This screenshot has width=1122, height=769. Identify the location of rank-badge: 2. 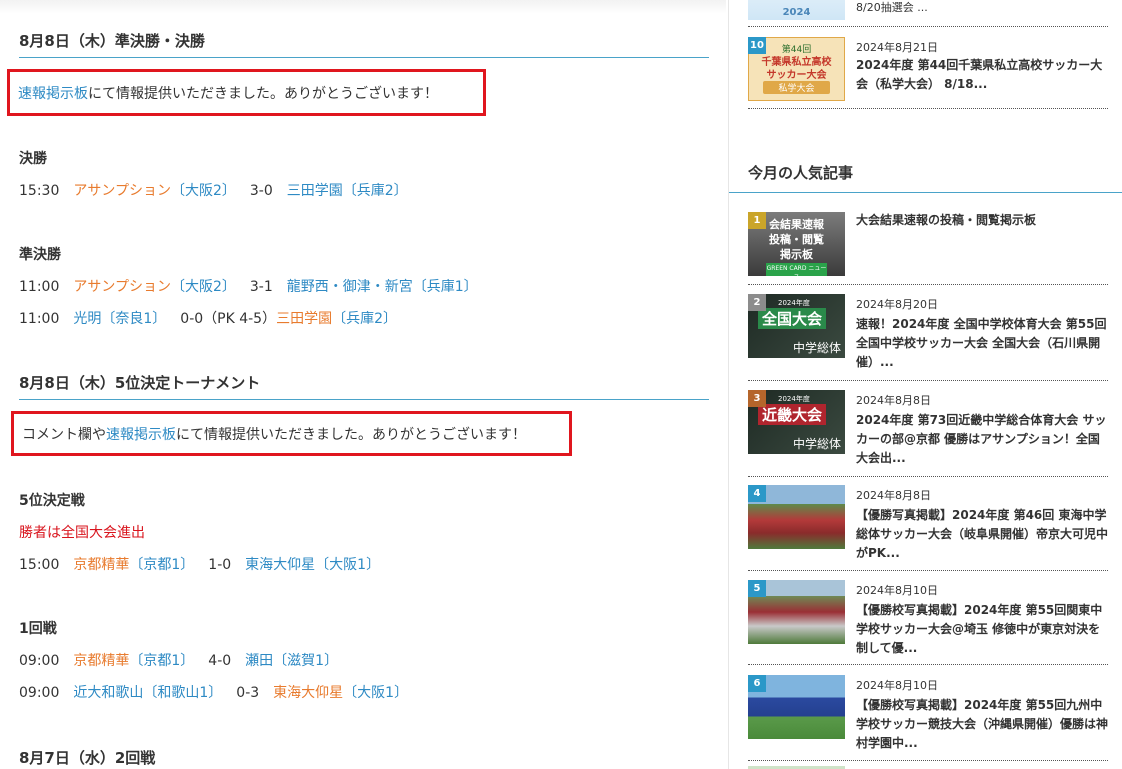
(757, 302).